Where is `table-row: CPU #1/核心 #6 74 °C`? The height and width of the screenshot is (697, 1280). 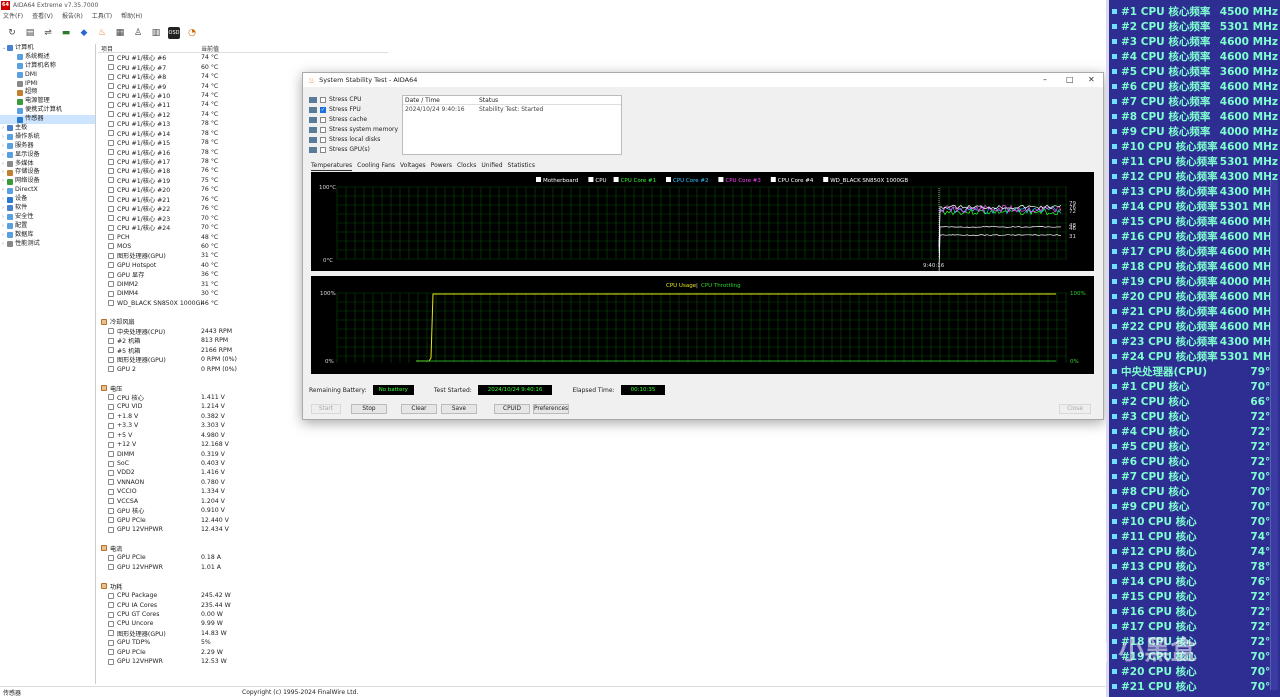 table-row: CPU #1/核心 #6 74 °C is located at coordinates (243, 57).